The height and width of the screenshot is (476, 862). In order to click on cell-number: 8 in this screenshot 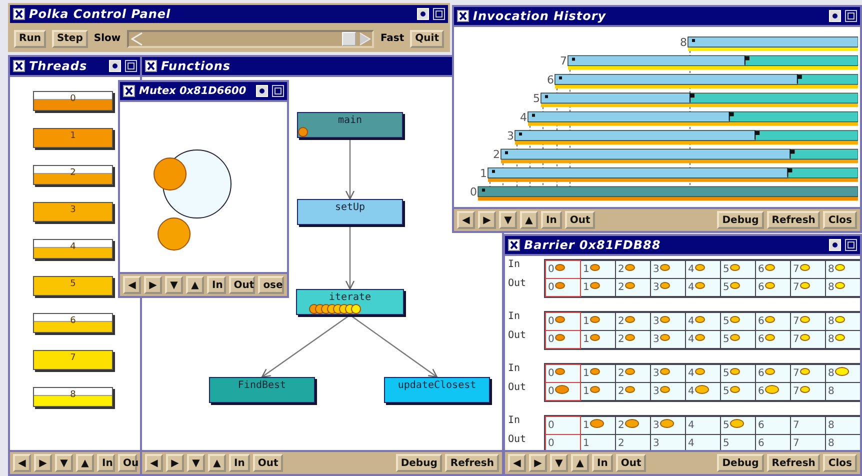, I will do `click(831, 443)`.